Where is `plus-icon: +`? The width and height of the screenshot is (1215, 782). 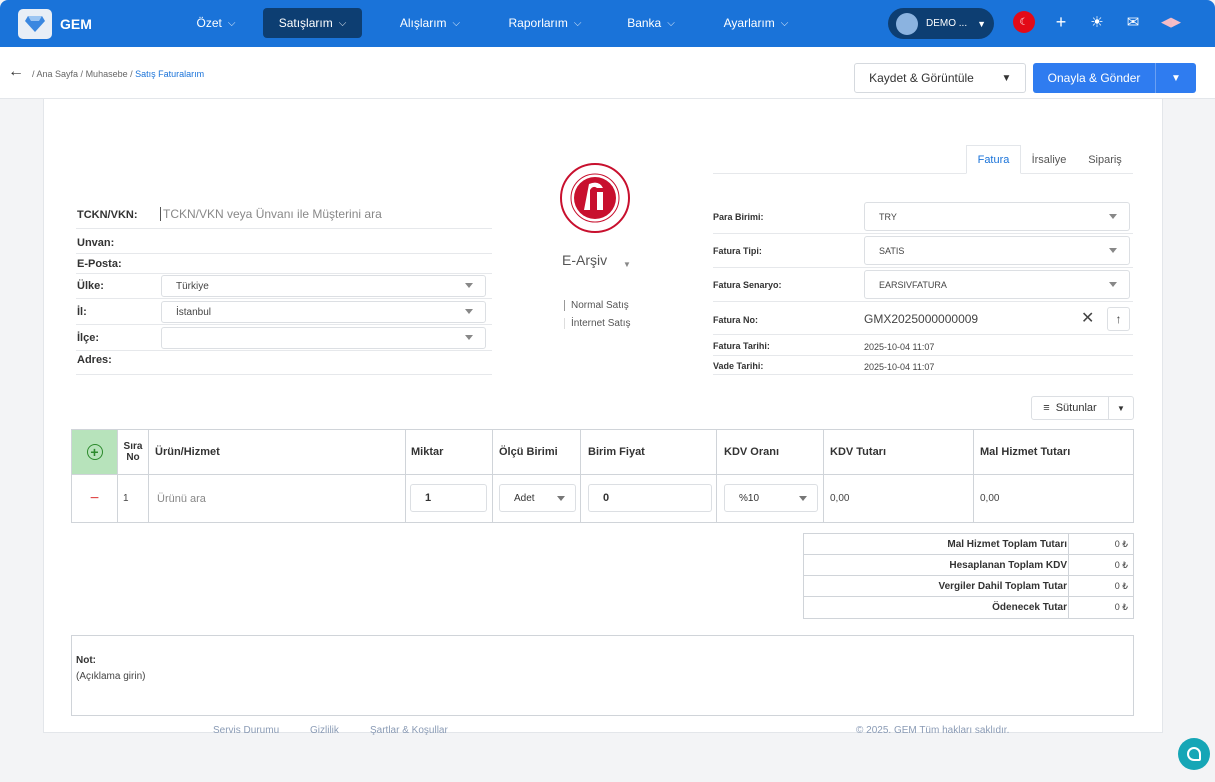
plus-icon: + is located at coordinates (1061, 22).